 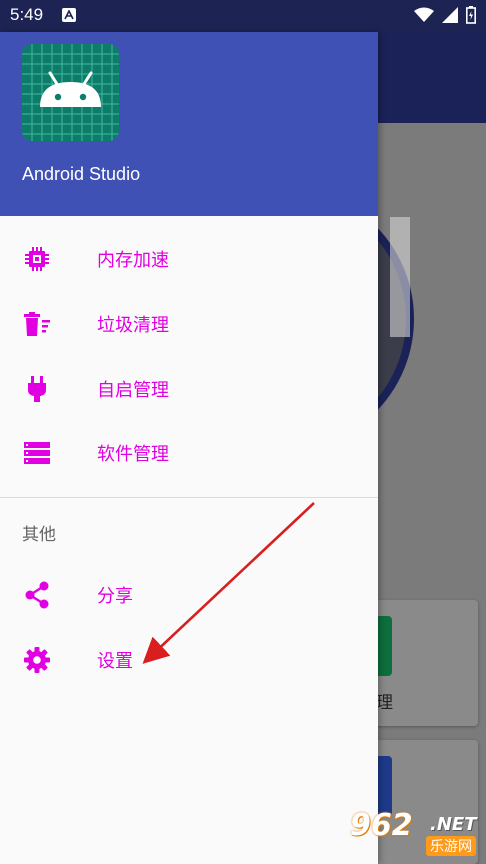 What do you see at coordinates (384, 703) in the screenshot?
I see `background-card-label: 理` at bounding box center [384, 703].